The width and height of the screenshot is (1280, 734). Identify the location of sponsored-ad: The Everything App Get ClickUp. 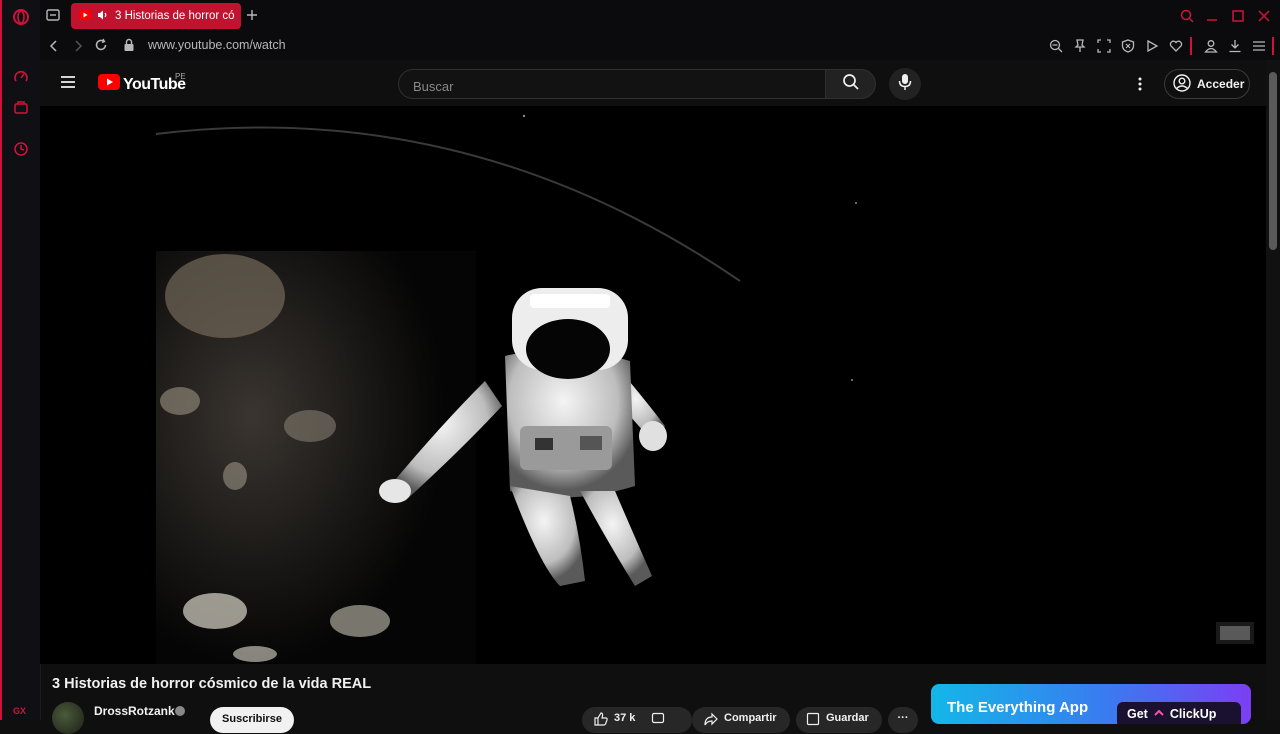
(1091, 704).